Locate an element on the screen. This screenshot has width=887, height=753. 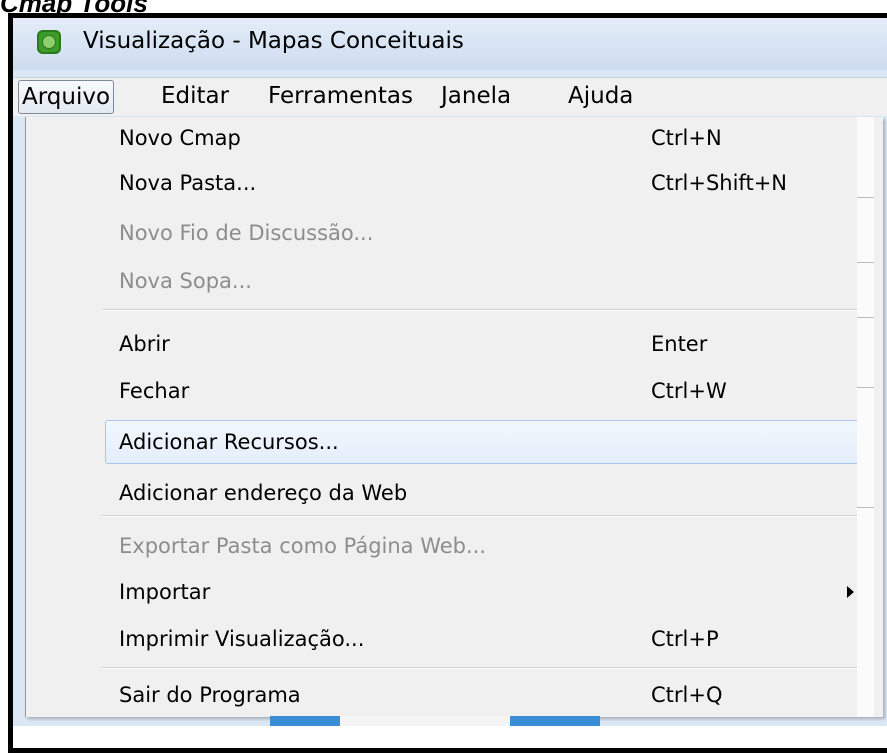
menu-item-label: Fechar is located at coordinates (154, 391).